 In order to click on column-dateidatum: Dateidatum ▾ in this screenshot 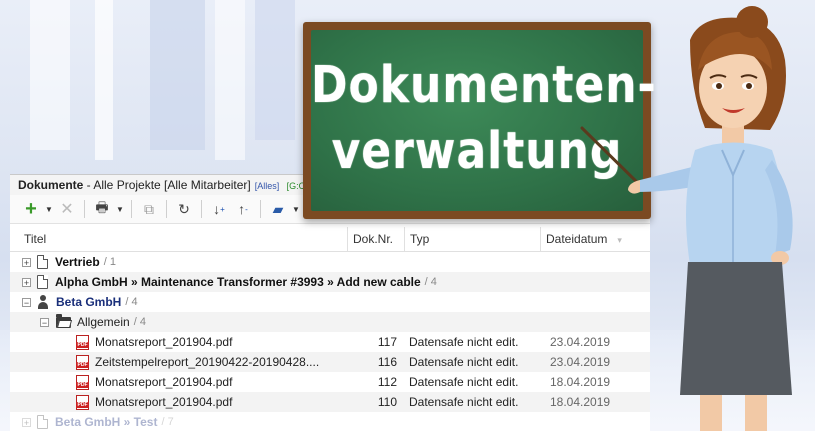, I will do `click(595, 239)`.